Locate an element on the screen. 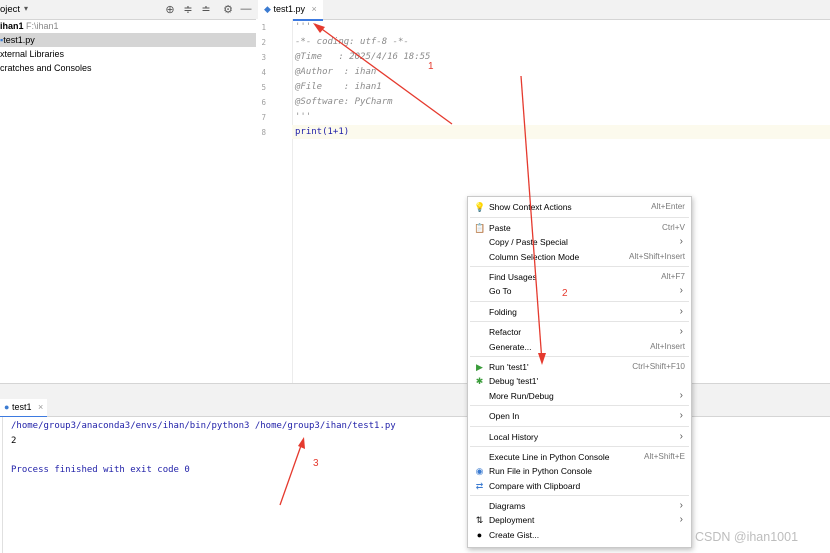 The width and height of the screenshot is (830, 553). annotation-label-1: 1 is located at coordinates (431, 66).